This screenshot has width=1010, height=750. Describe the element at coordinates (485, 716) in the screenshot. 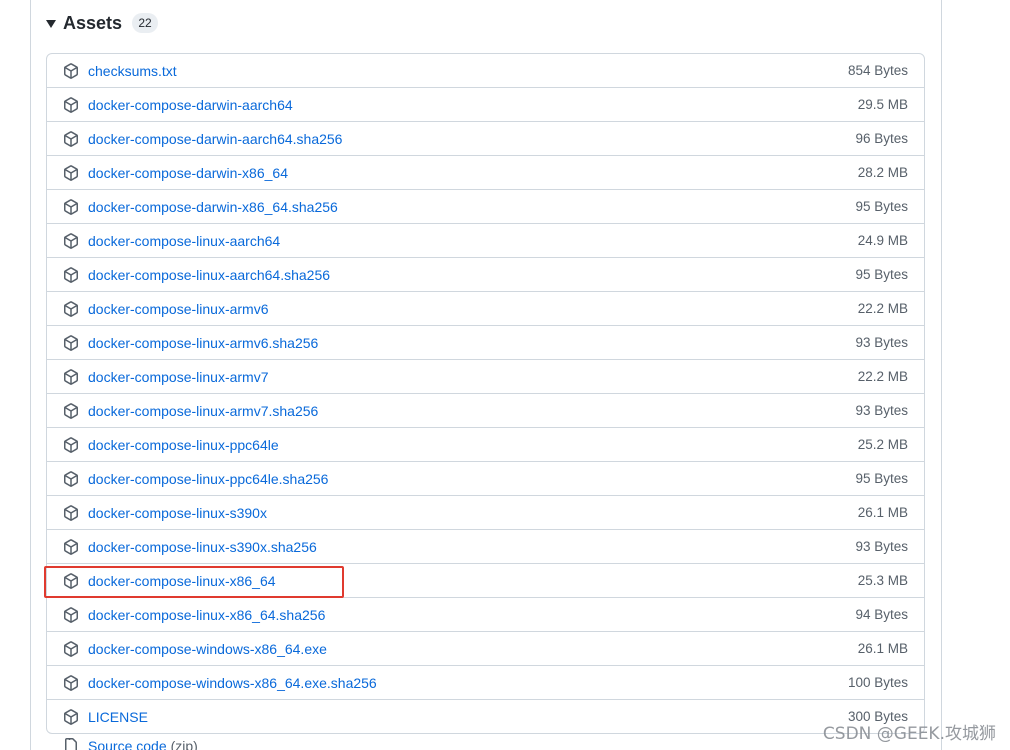

I see `asset-row: LICENSE 300 Bytes` at that location.